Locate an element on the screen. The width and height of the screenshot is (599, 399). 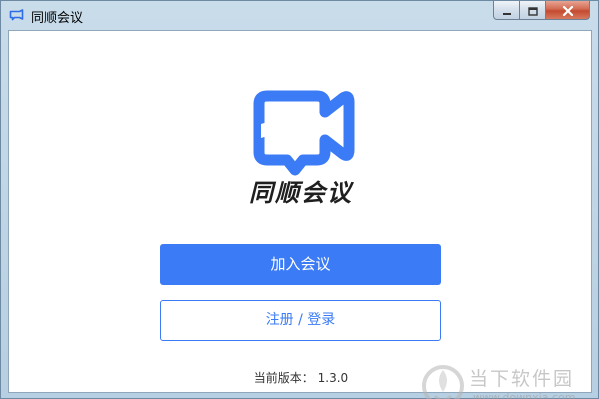
maximize-button is located at coordinates (533, 10).